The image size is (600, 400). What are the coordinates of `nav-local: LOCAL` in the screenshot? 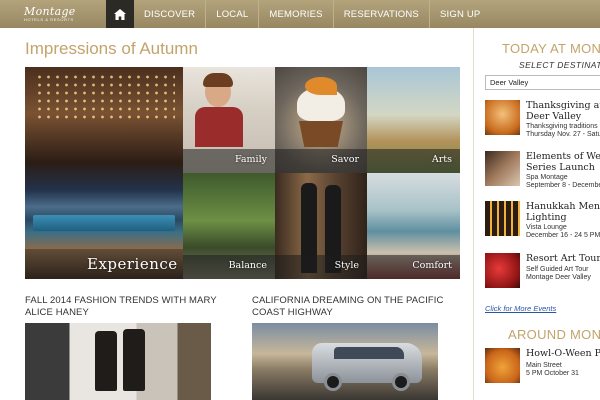 It's located at (233, 14).